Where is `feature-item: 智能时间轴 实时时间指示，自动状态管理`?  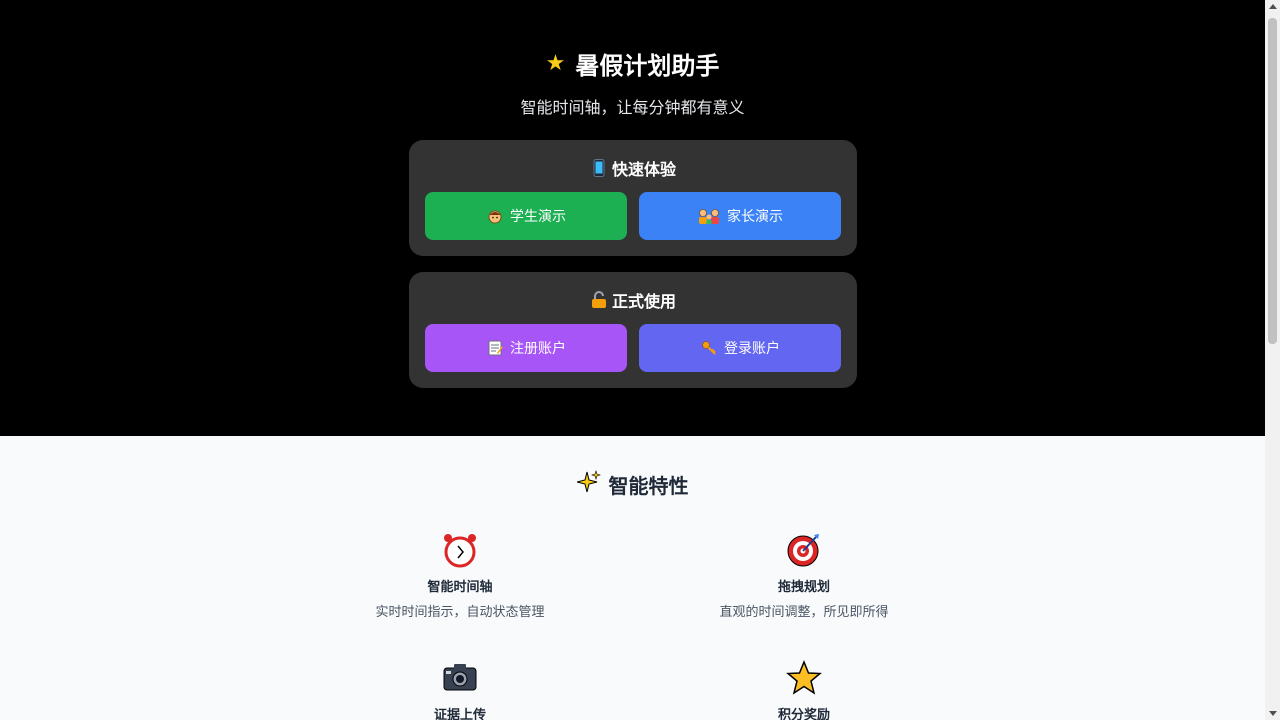 feature-item: 智能时间轴 实时时间指示，自动状态管理 is located at coordinates (460, 576).